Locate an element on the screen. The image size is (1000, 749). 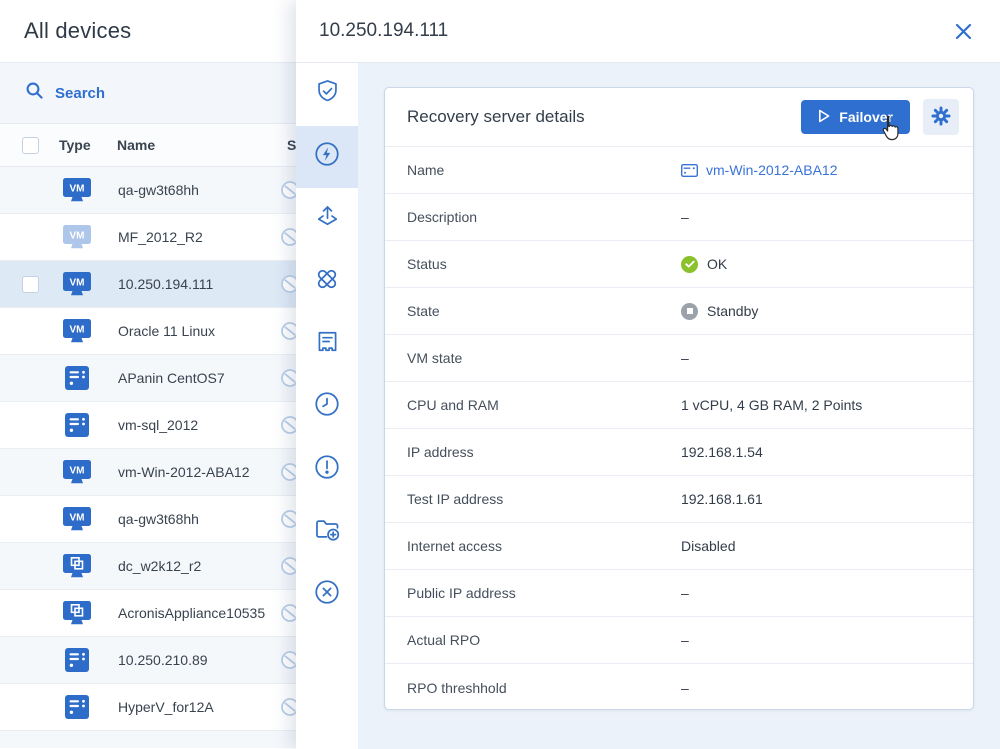
rail-item-shield-check is located at coordinates (327, 94).